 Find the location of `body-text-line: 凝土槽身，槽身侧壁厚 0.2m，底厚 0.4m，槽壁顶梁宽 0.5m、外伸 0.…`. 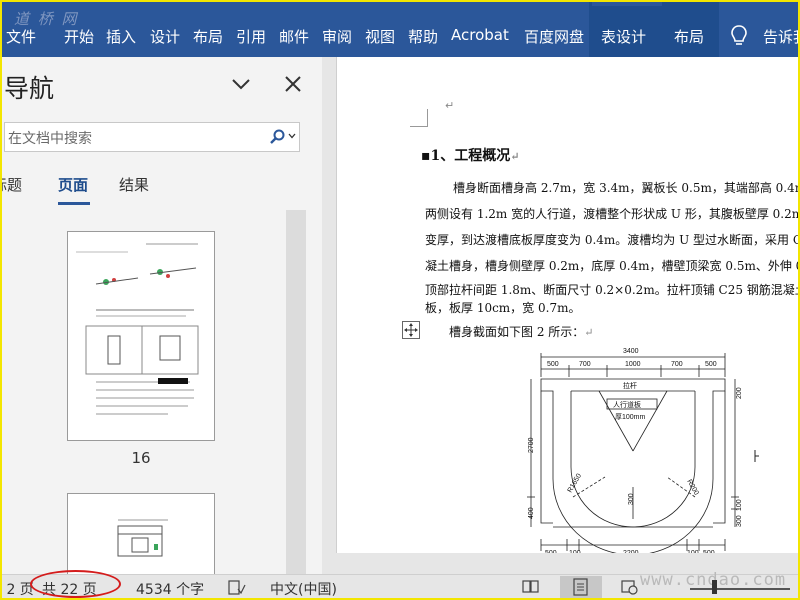

body-text-line: 凝土槽身，槽身侧壁厚 0.2m，底厚 0.4m，槽壁顶梁宽 0.5m、外伸 0.… is located at coordinates (612, 266).